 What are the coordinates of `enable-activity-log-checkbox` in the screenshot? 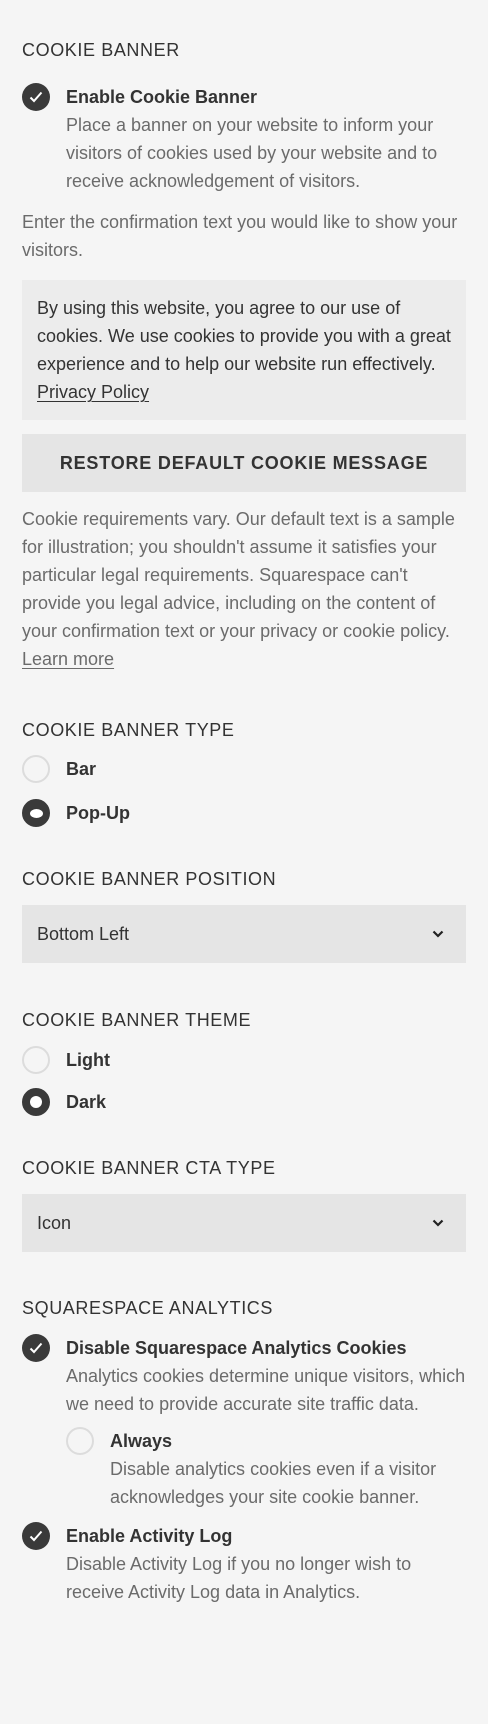 It's located at (36, 1536).